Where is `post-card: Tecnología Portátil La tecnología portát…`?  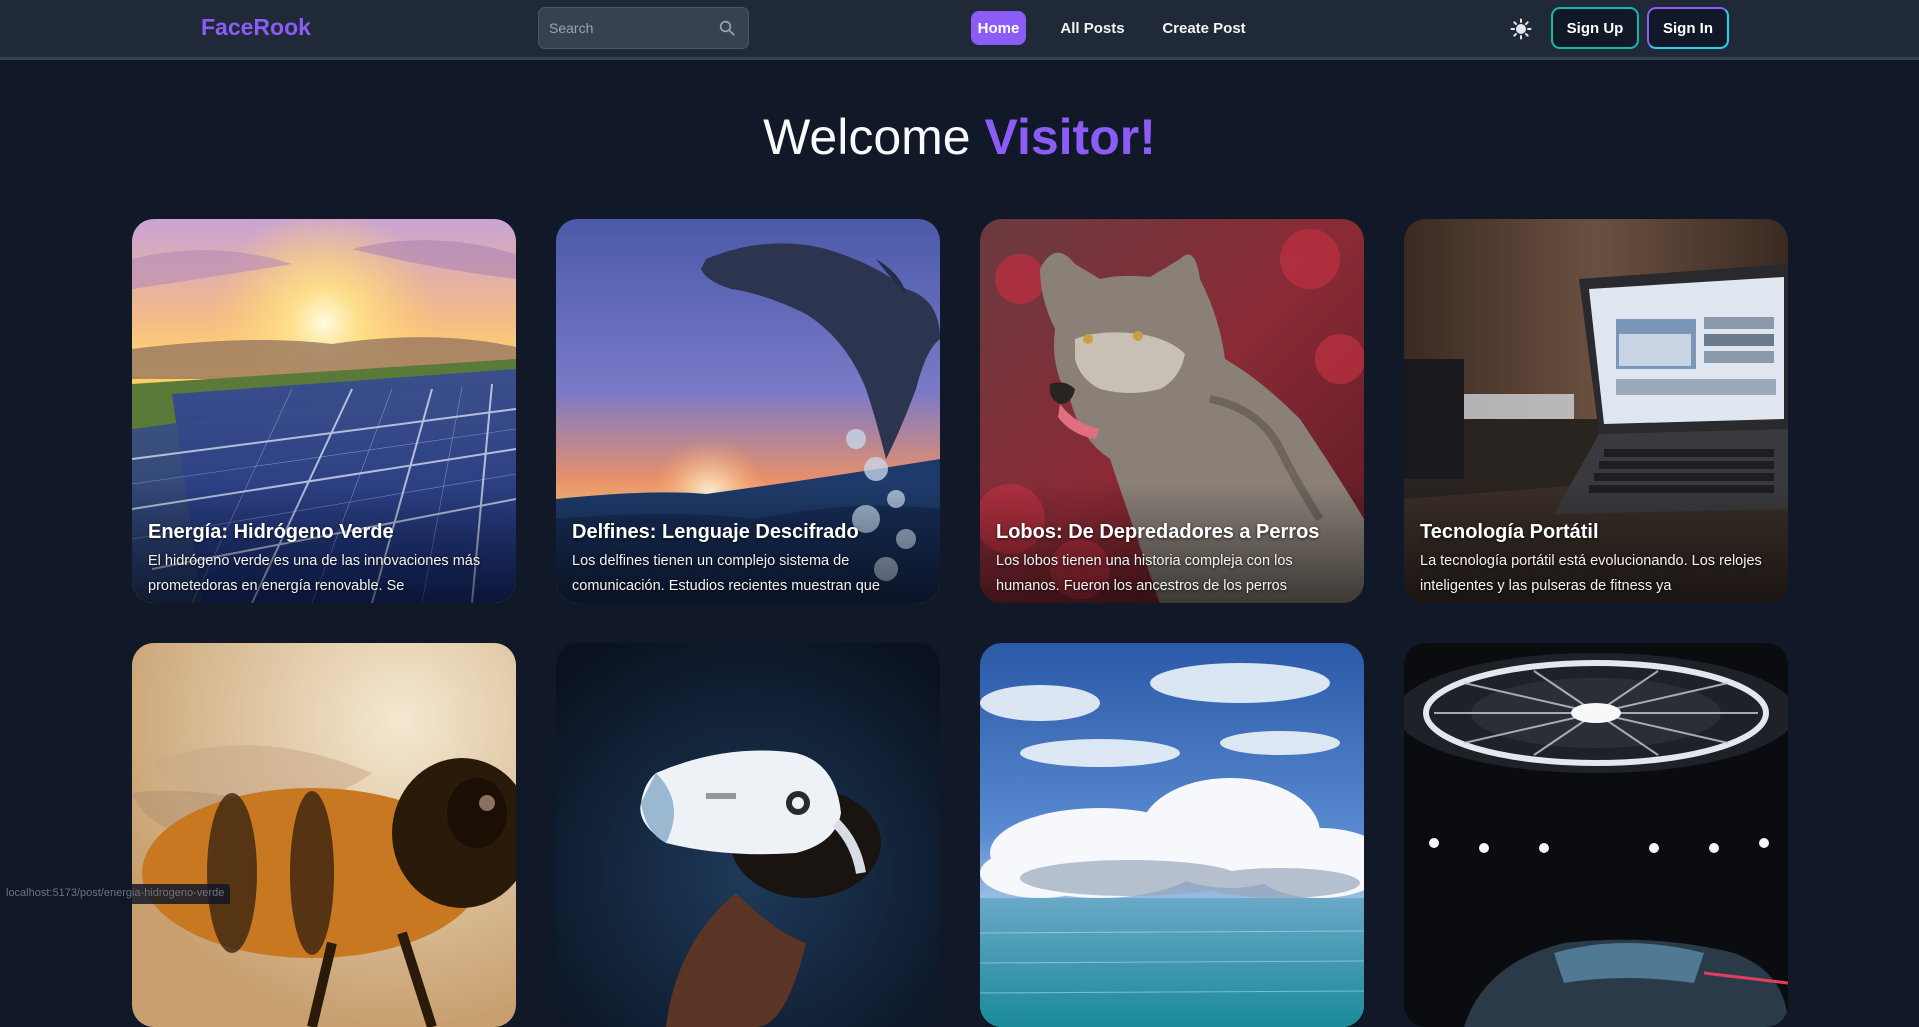
post-card: Tecnología Portátil La tecnología portát… is located at coordinates (1596, 411).